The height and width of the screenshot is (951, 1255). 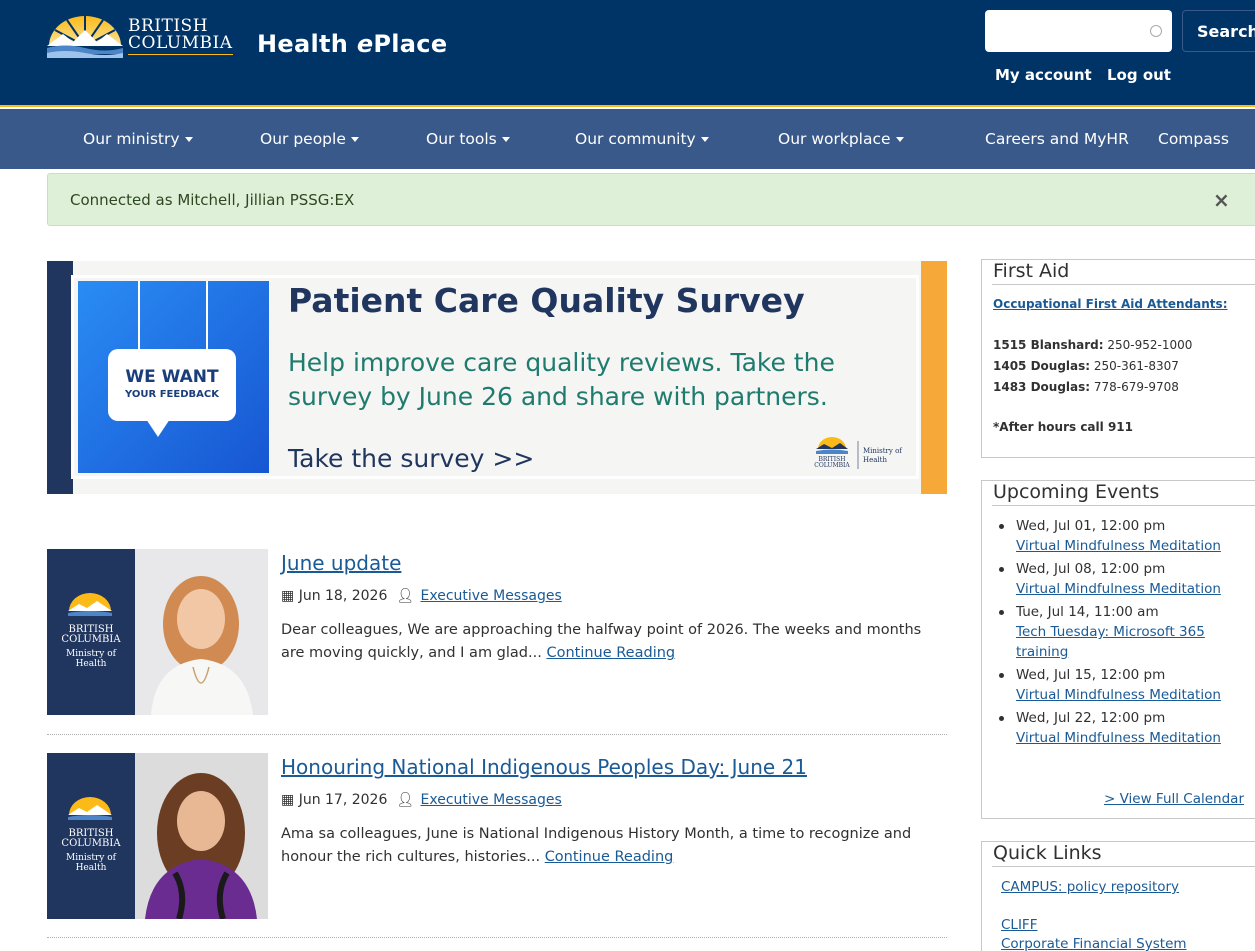 I want to click on view-full-calendar-link: > View Full Calendar, so click(x=1174, y=799).